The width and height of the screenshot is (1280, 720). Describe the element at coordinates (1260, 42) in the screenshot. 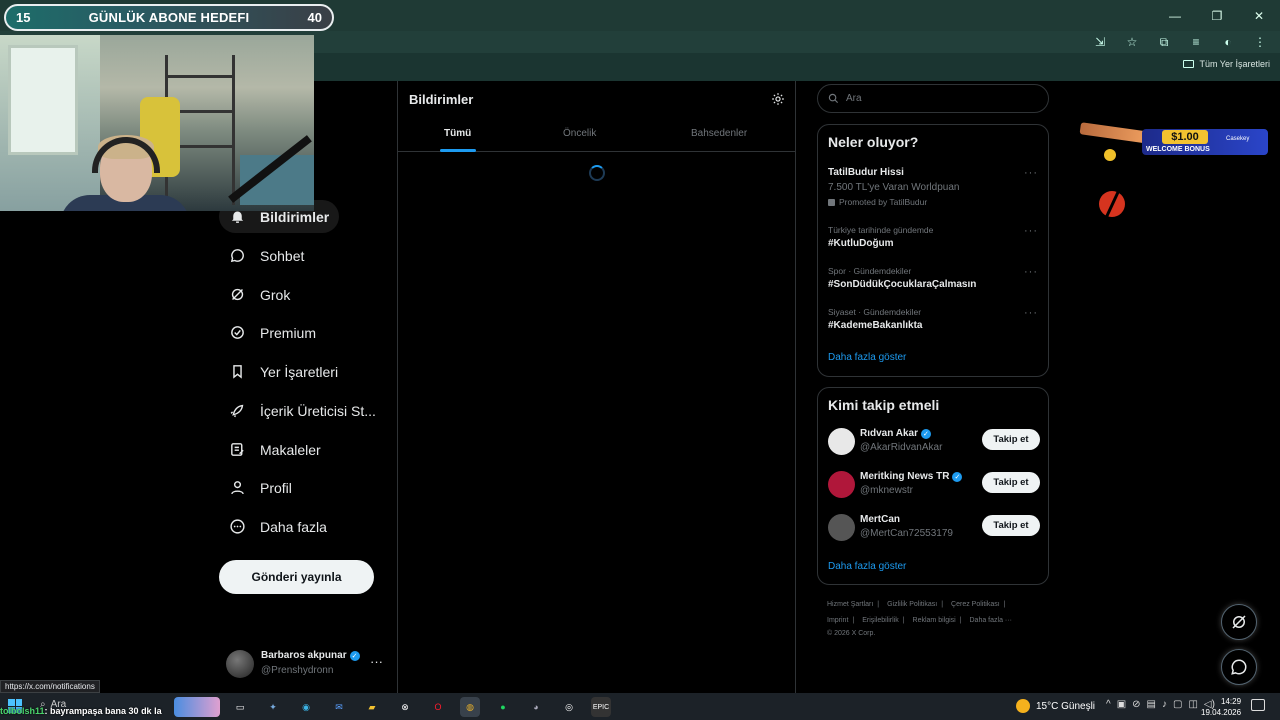

I see `menu-kebab-icon: ⋮` at that location.